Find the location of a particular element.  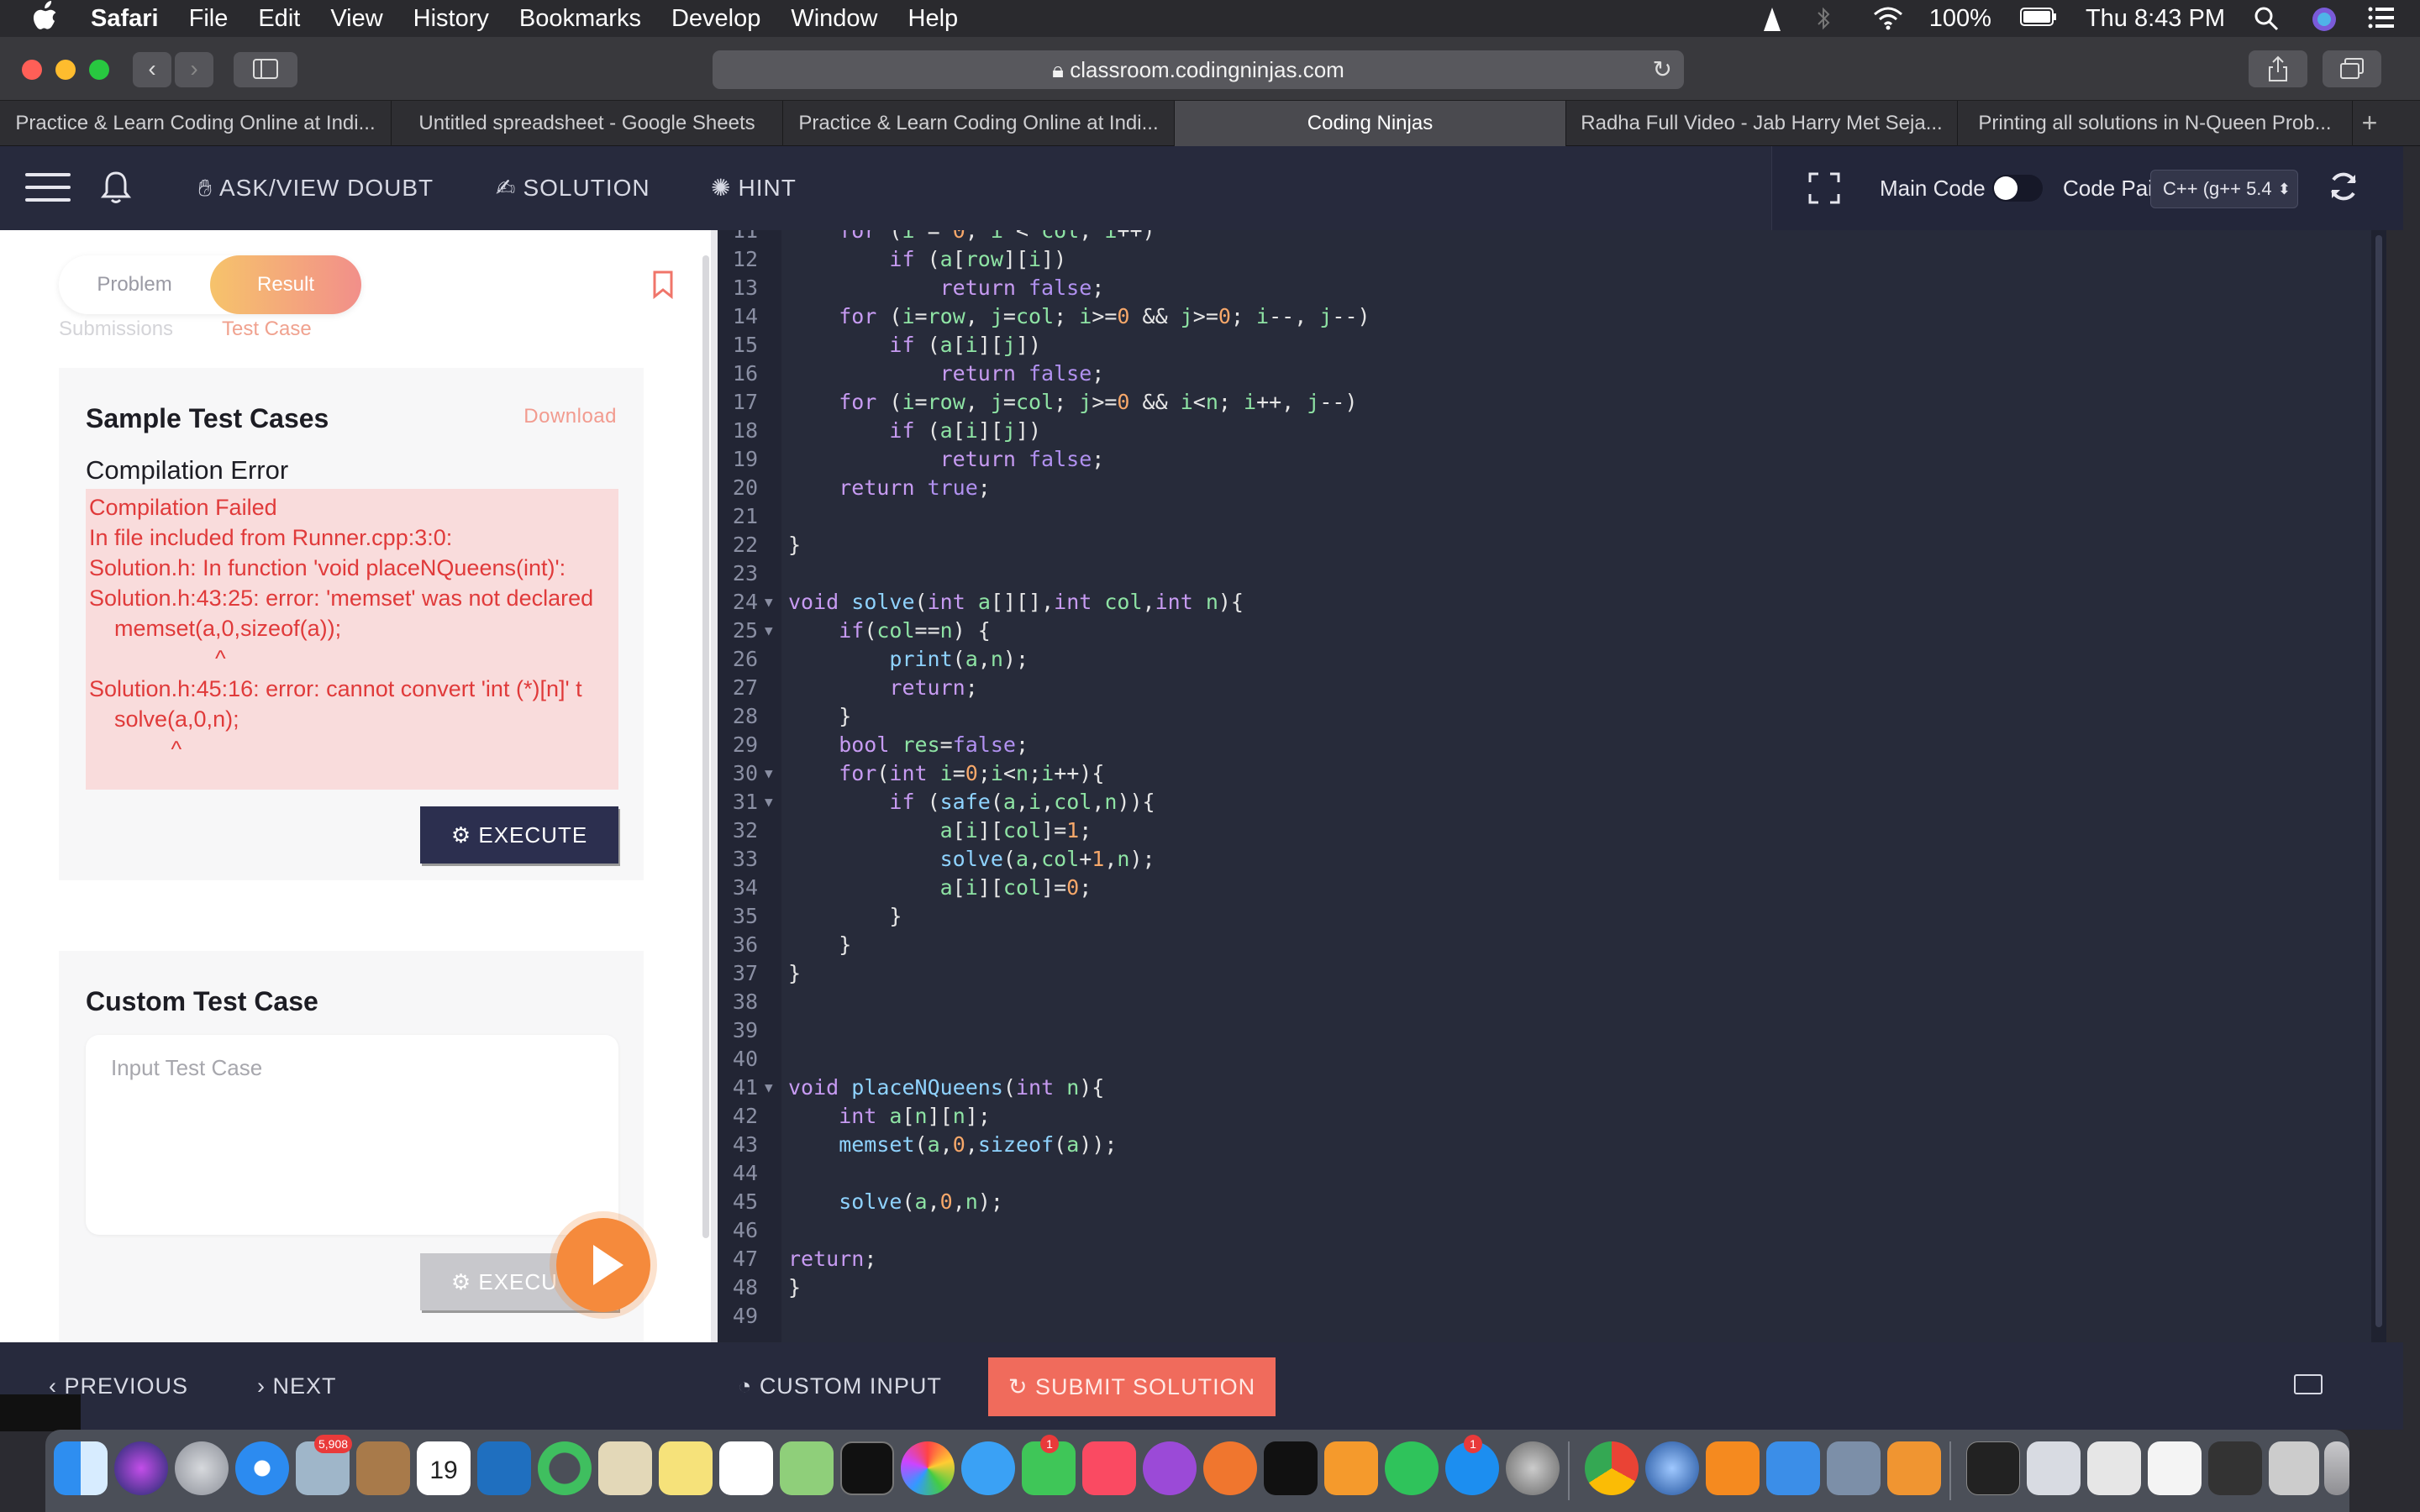

trash-icon is located at coordinates (2336, 1468).